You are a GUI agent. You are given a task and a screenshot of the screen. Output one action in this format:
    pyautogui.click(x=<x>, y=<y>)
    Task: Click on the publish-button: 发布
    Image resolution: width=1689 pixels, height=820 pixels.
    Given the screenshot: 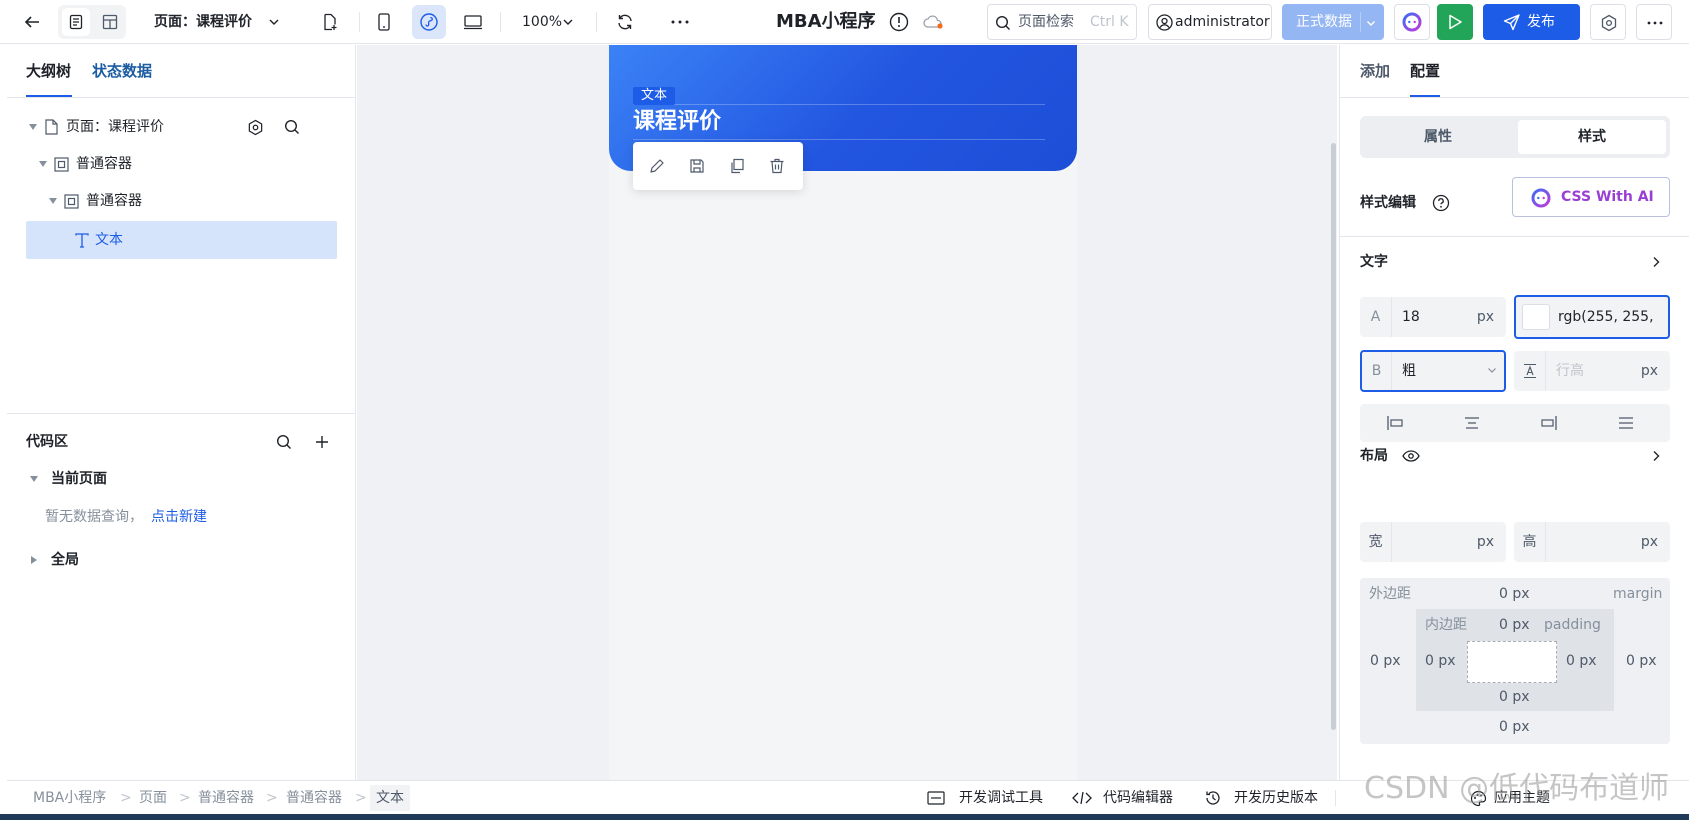 What is the action you would take?
    pyautogui.click(x=1531, y=22)
    